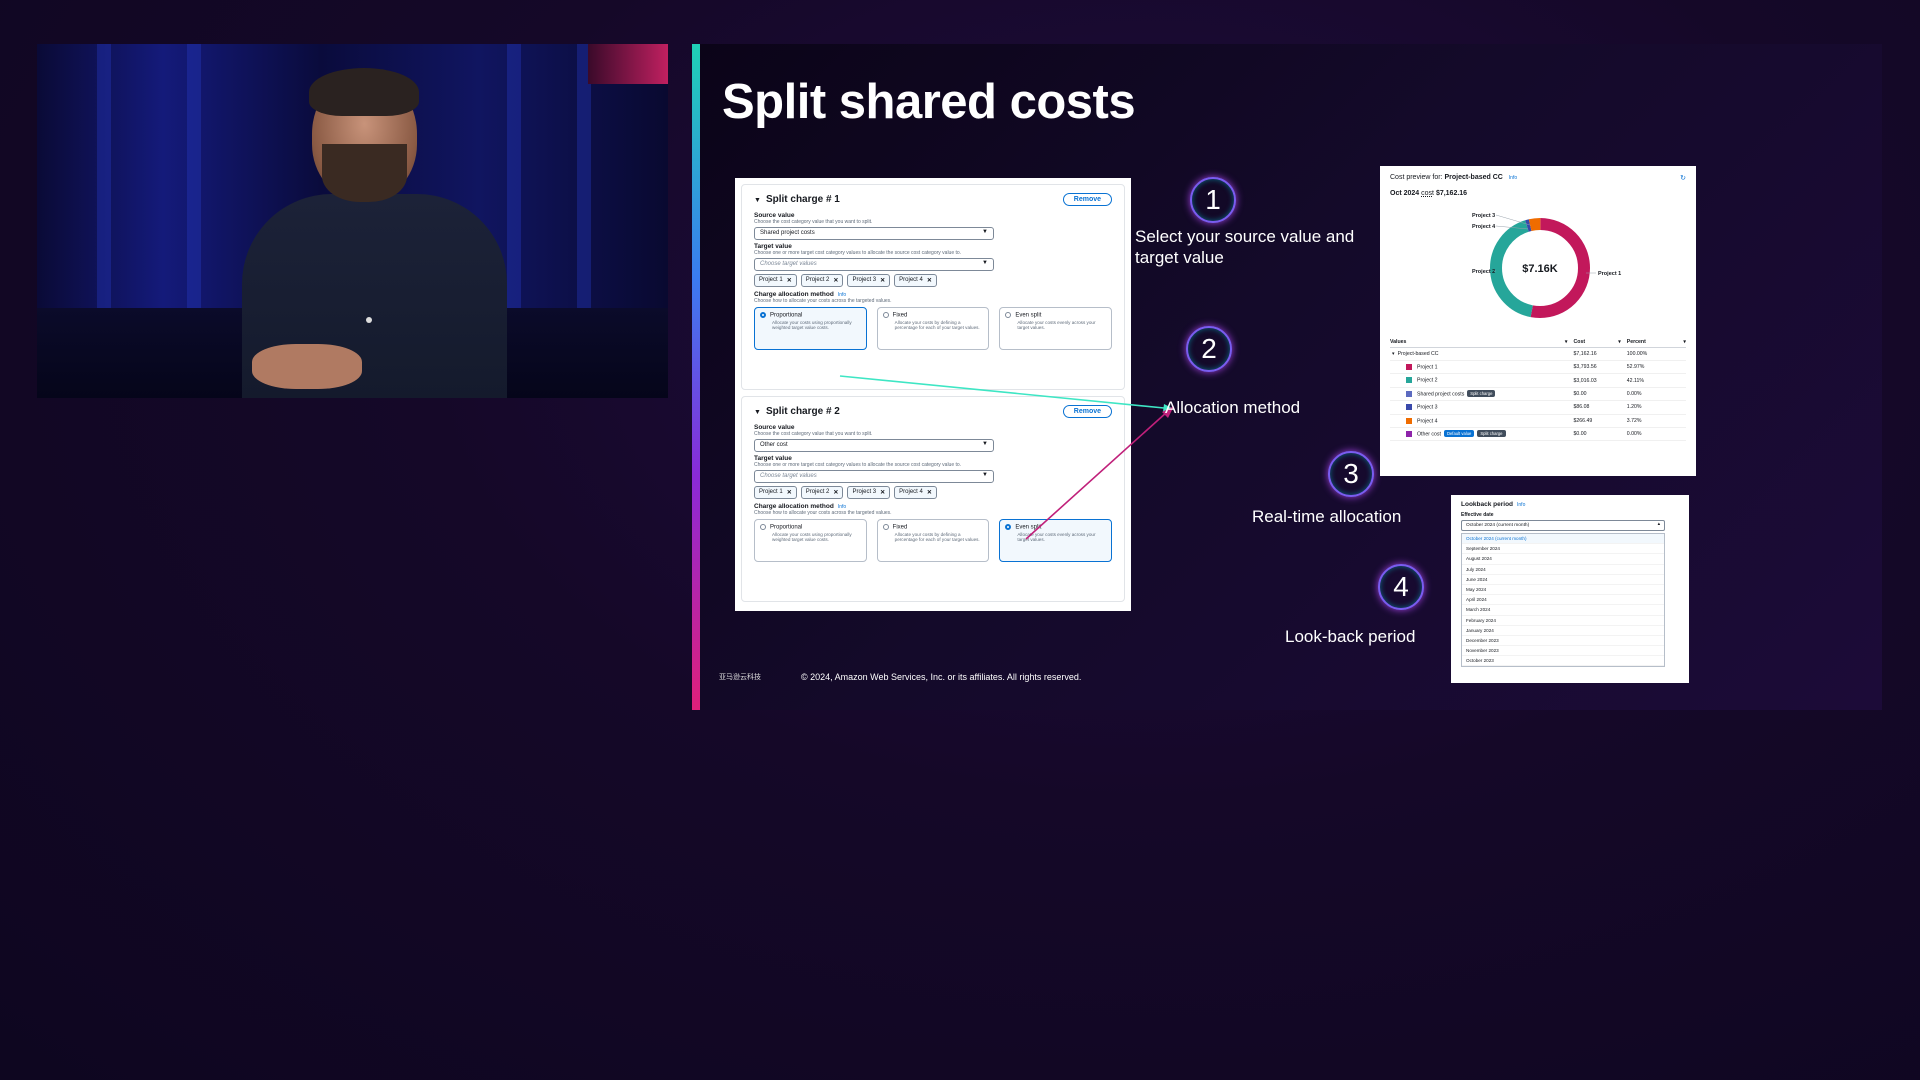  What do you see at coordinates (1563, 631) in the screenshot?
I see `effective-date-option: January 2024` at bounding box center [1563, 631].